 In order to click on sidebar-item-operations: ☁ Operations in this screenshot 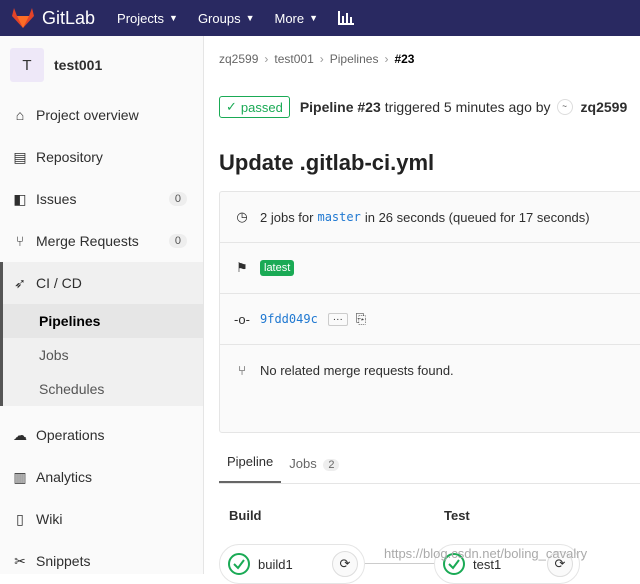, I will do `click(101, 435)`.